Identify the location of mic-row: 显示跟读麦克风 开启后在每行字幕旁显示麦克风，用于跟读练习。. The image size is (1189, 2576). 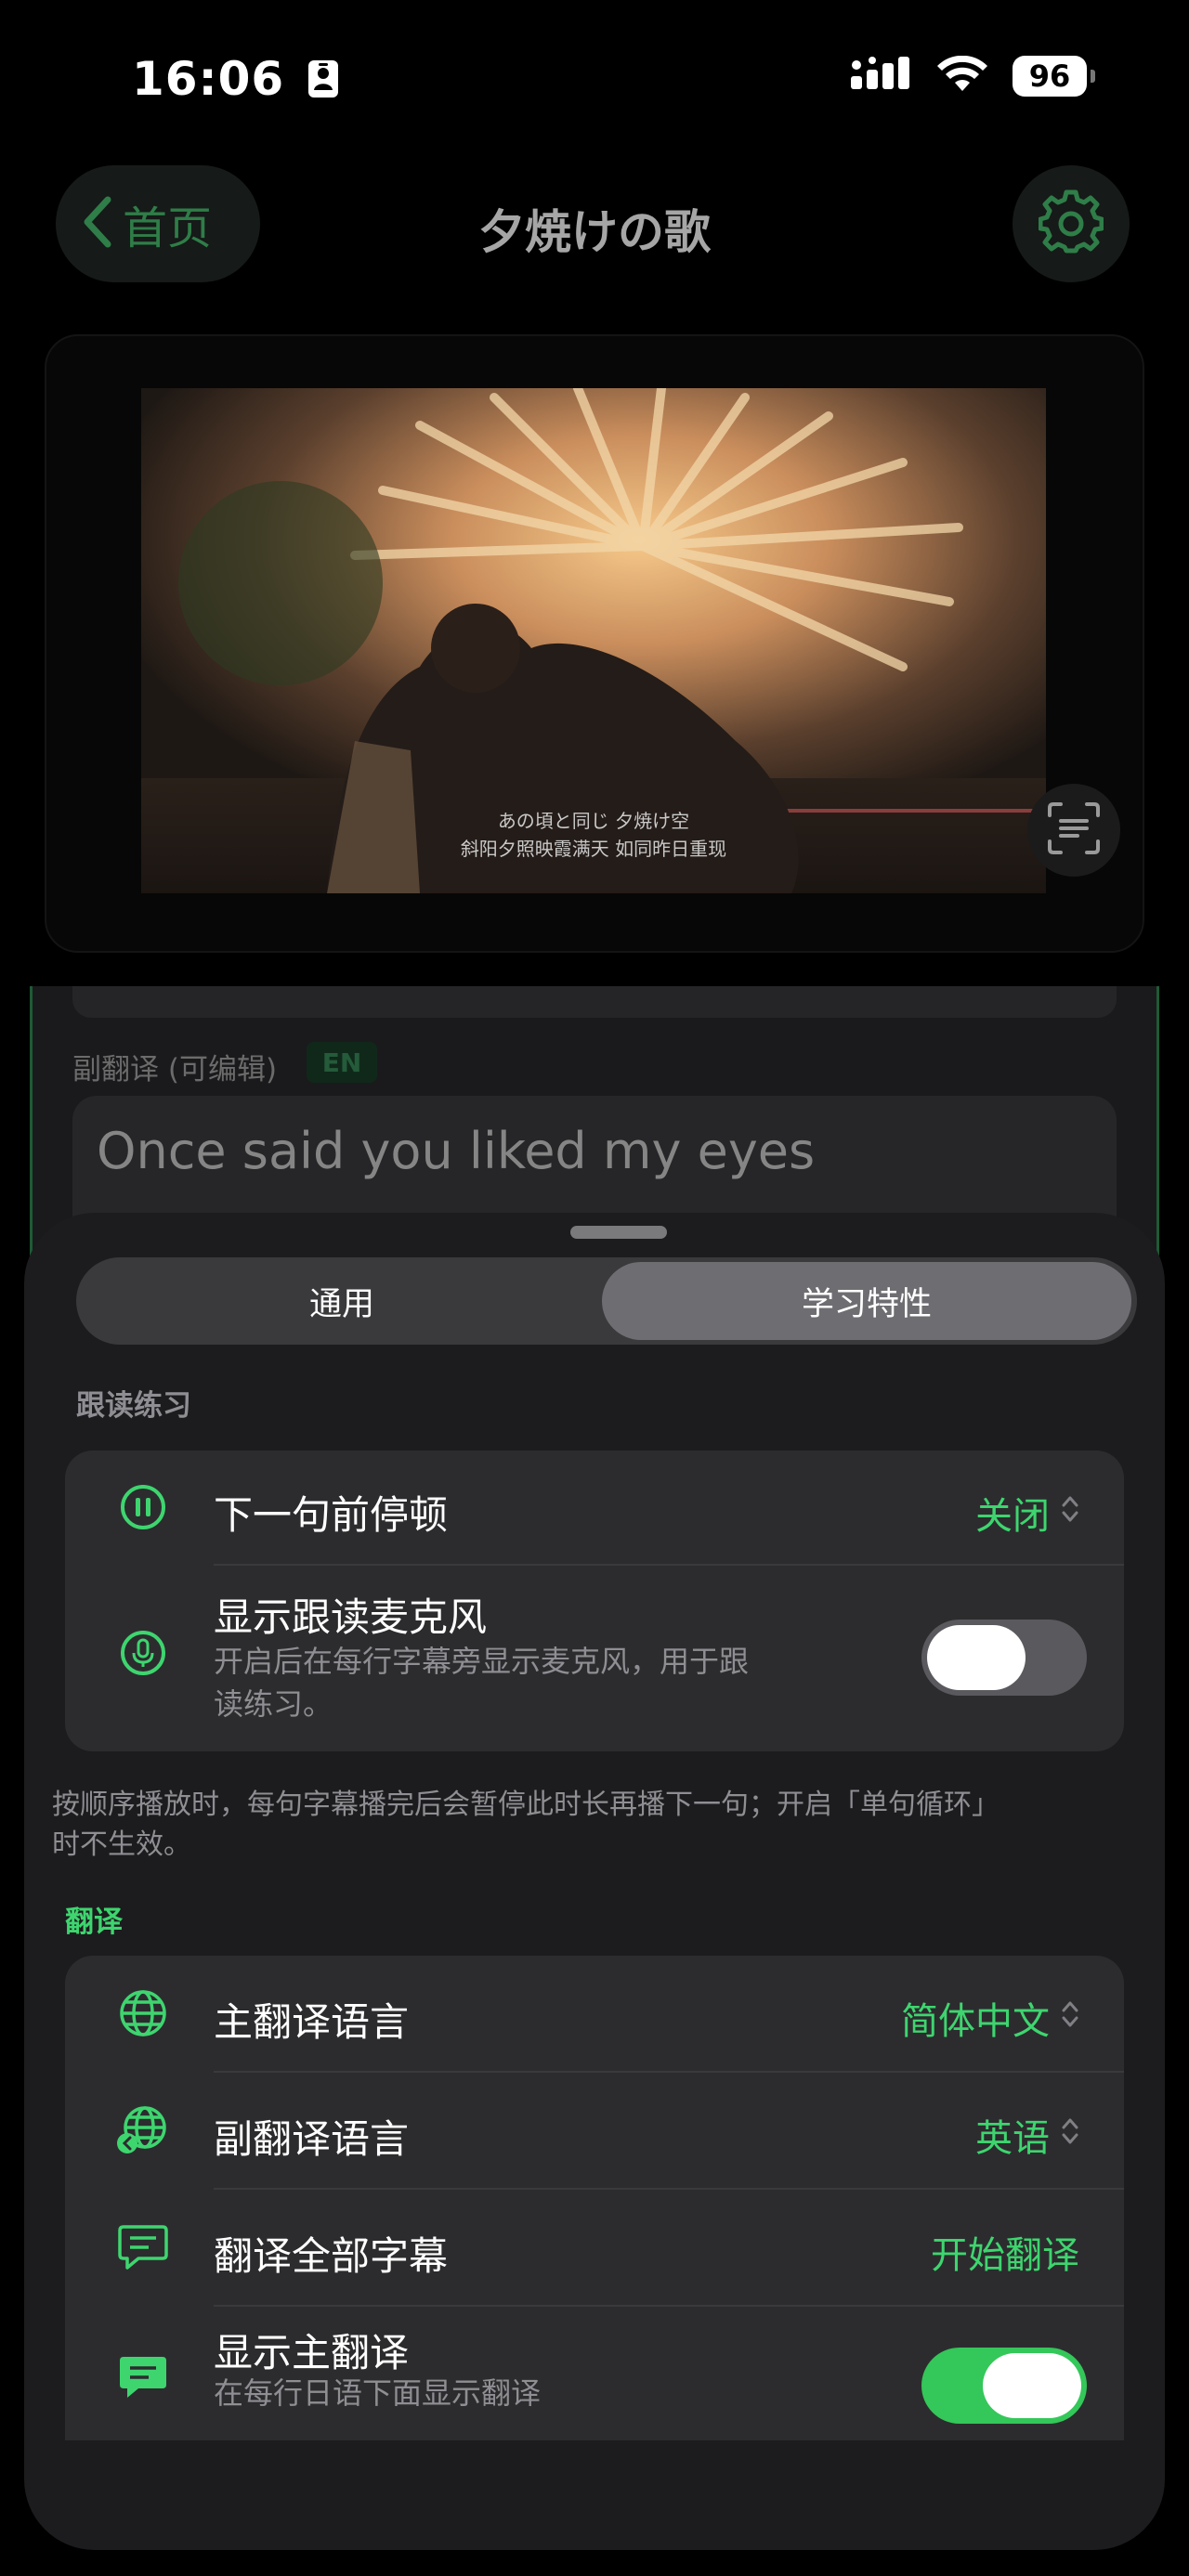
(594, 1658).